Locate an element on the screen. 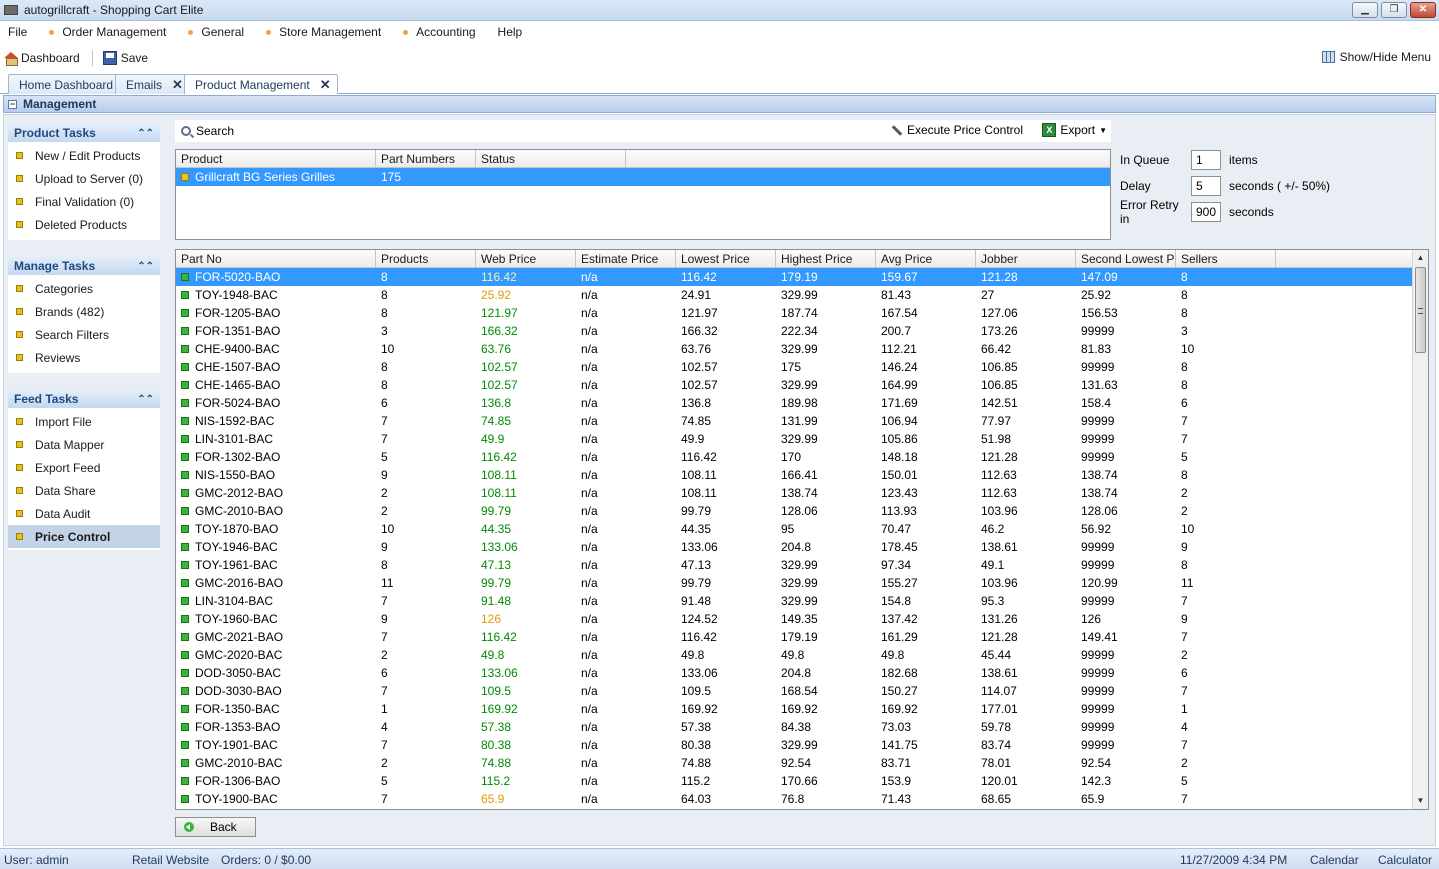  column-header-jobber: Jobber is located at coordinates (1026, 258).